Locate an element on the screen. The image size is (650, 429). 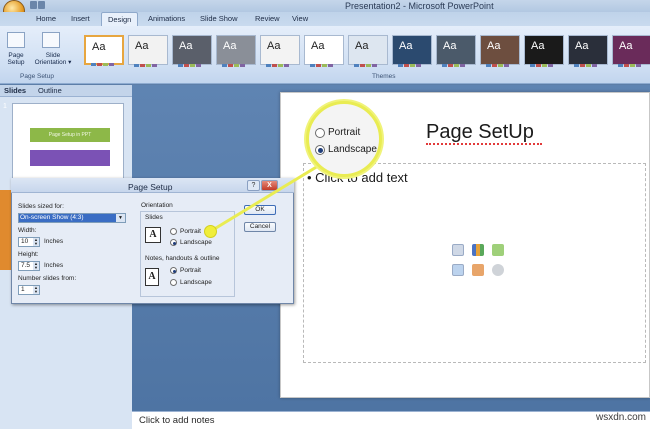
pane-tabs: Slides Outline is located at coordinates (66, 91).